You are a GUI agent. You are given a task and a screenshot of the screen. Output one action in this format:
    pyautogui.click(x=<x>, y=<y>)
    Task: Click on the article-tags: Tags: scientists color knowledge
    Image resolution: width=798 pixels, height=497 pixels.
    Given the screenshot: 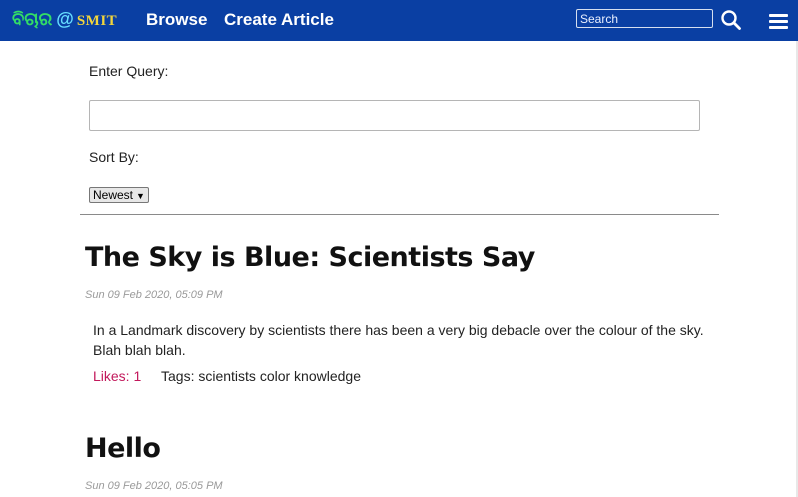 What is the action you would take?
    pyautogui.click(x=261, y=376)
    